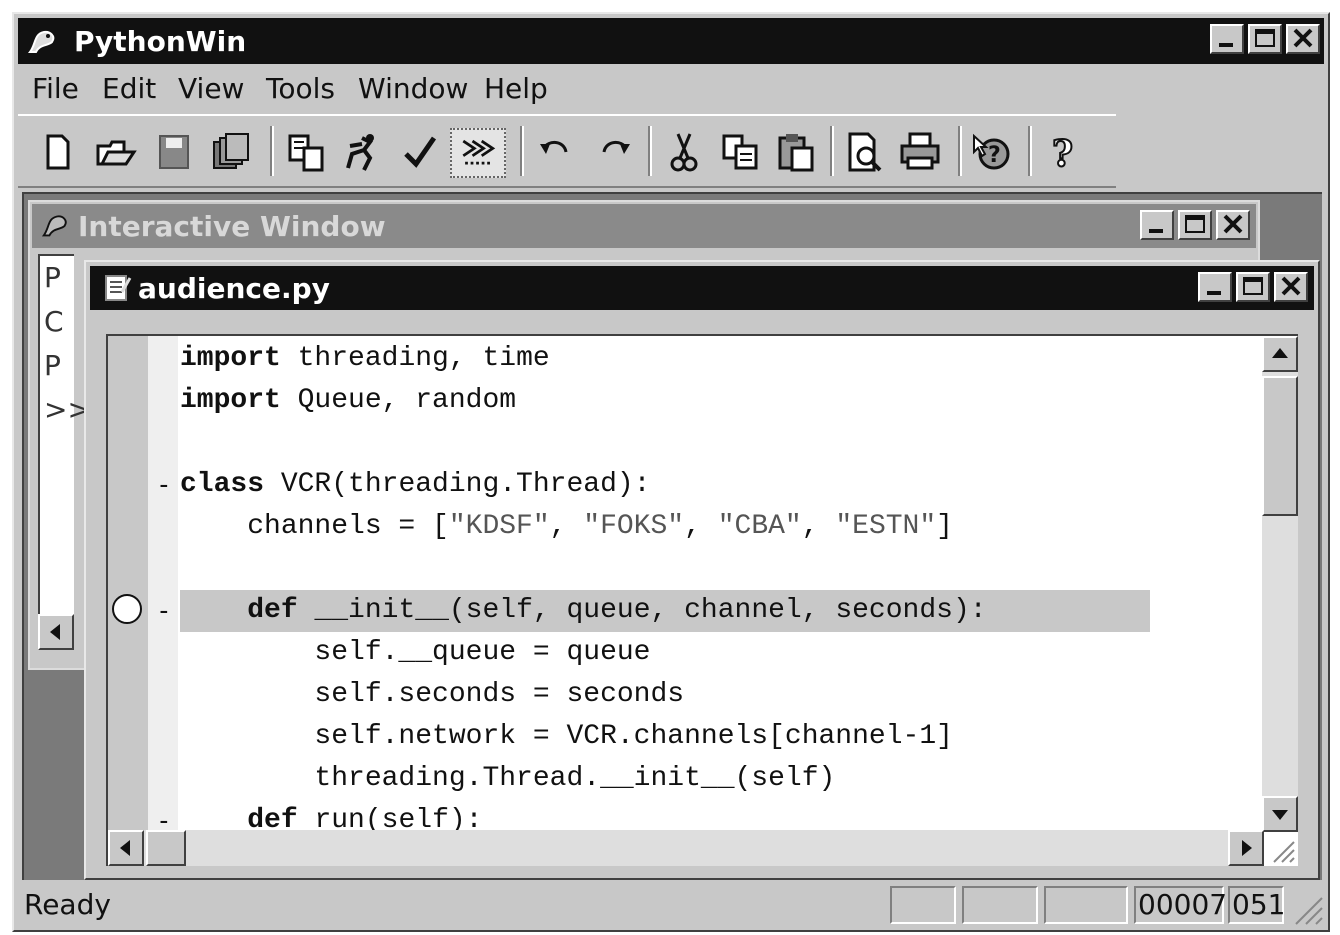 This screenshot has width=1340, height=935. I want to click on vertical-scroll-thumb, so click(1280, 446).